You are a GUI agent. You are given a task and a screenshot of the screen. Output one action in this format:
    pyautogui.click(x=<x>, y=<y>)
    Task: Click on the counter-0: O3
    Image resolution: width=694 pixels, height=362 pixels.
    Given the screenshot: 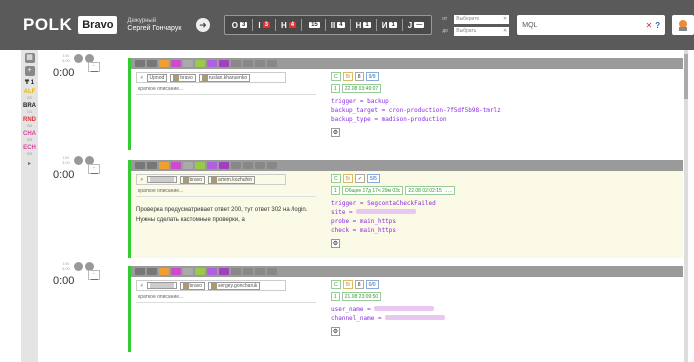 What is the action you would take?
    pyautogui.click(x=240, y=25)
    